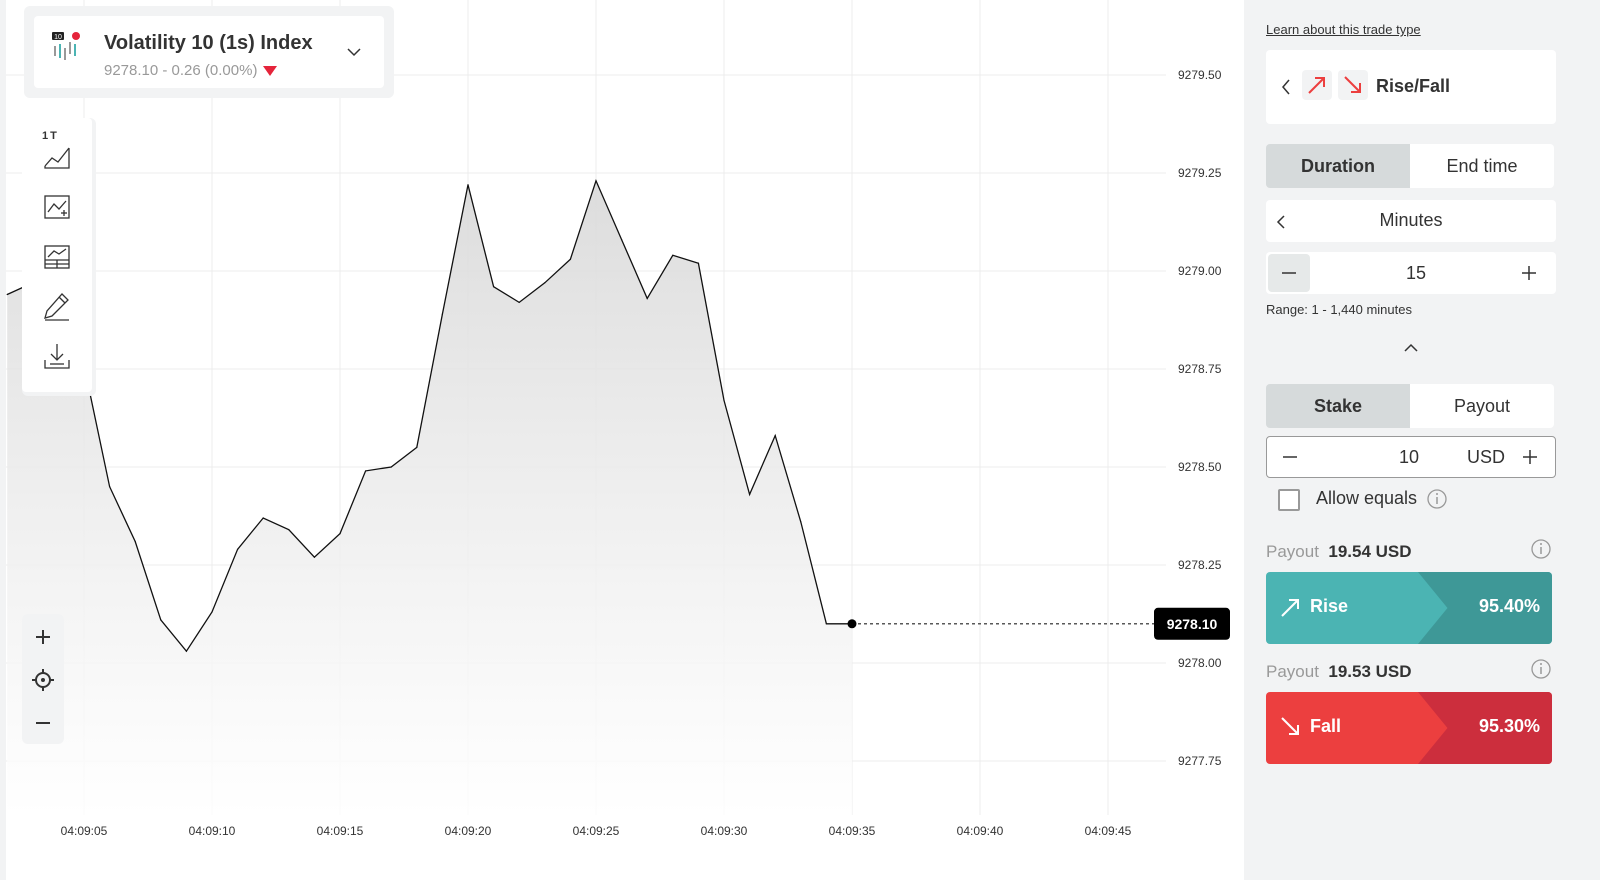 This screenshot has width=1600, height=880. Describe the element at coordinates (1411, 87) in the screenshot. I see `trade-type-selector: Rise/Fall` at that location.